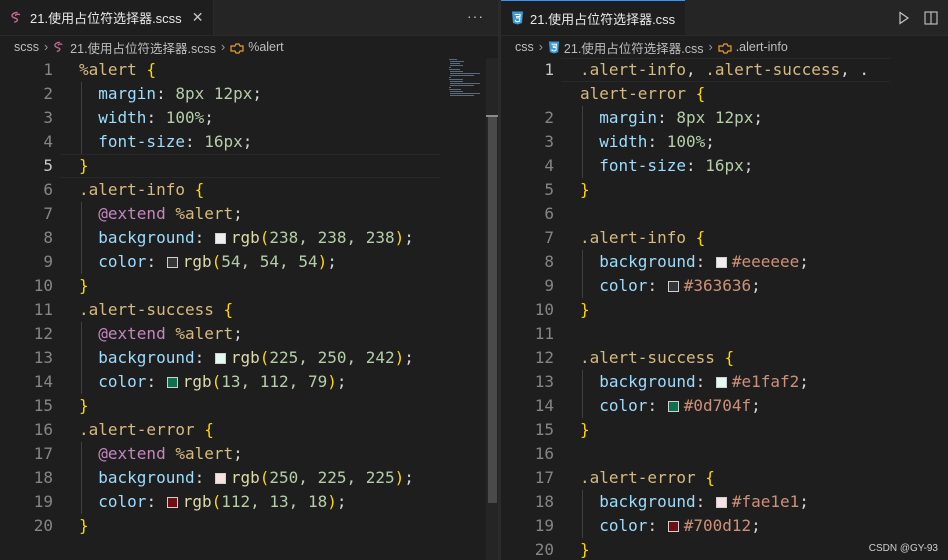 Image resolution: width=948 pixels, height=560 pixels. What do you see at coordinates (724, 94) in the screenshot?
I see `code-line: alert-error {` at bounding box center [724, 94].